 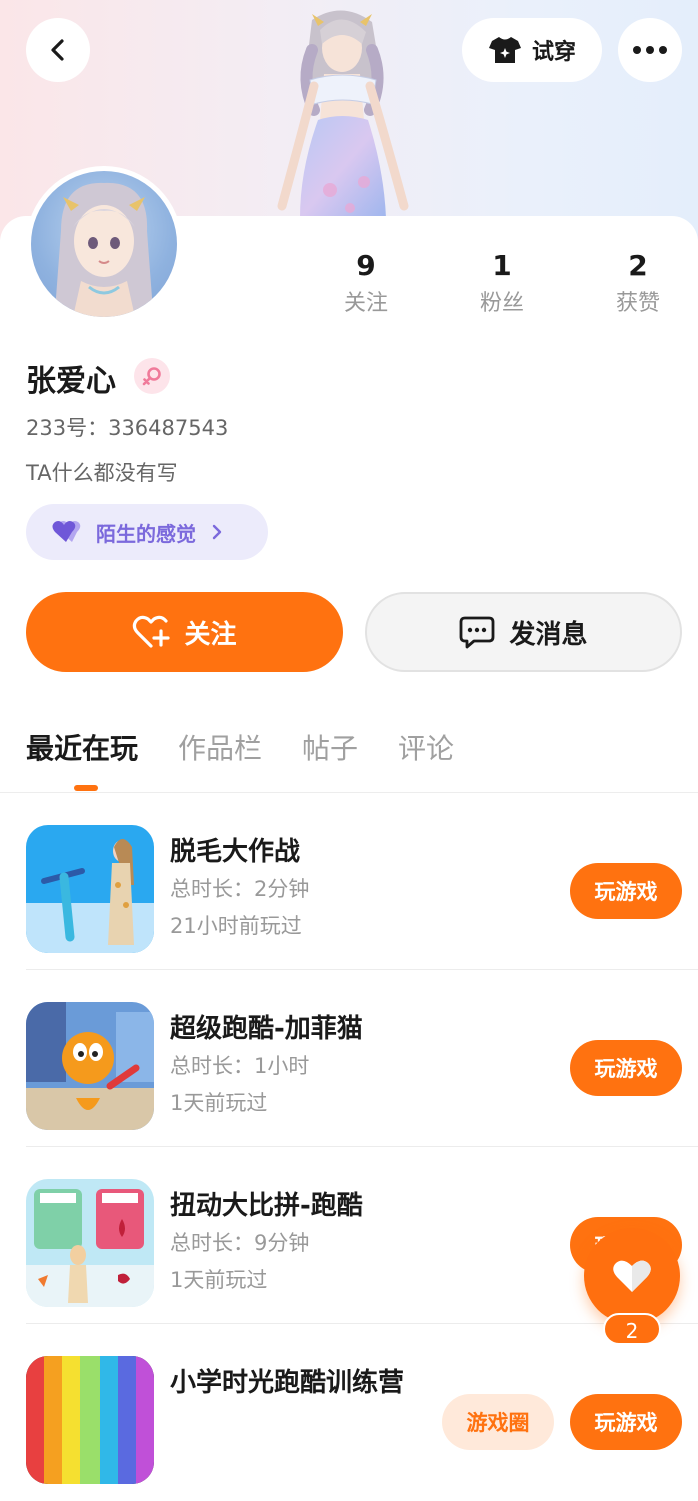 I want to click on stat-following-label: 关注, so click(x=365, y=303).